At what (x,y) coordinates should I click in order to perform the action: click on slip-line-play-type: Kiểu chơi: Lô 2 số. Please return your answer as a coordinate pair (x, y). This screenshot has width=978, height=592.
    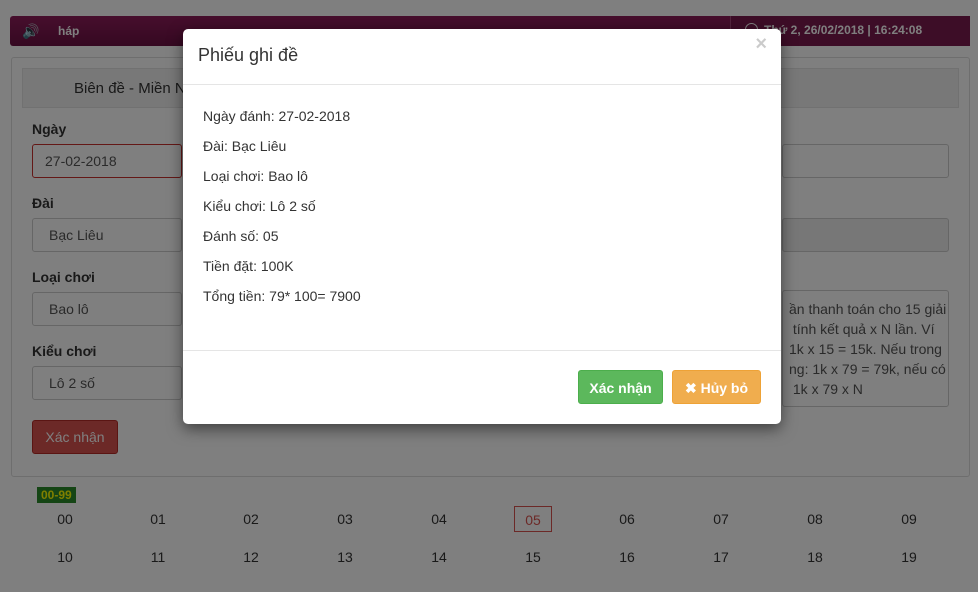
    Looking at the image, I should click on (259, 206).